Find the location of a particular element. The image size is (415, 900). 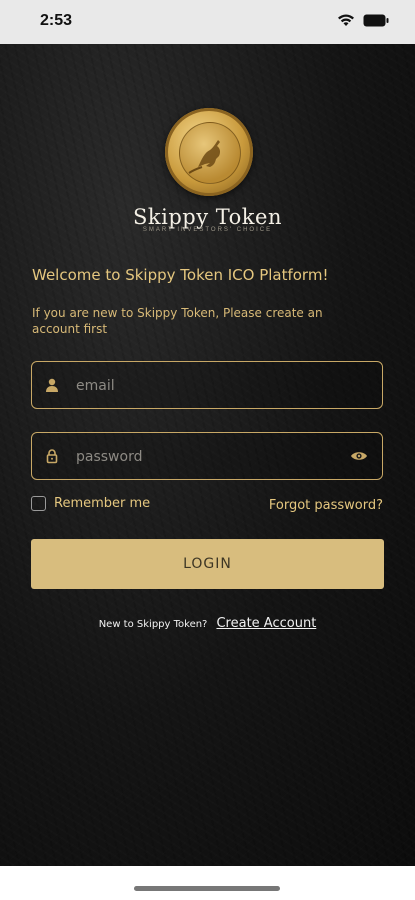

email-field is located at coordinates (207, 385).